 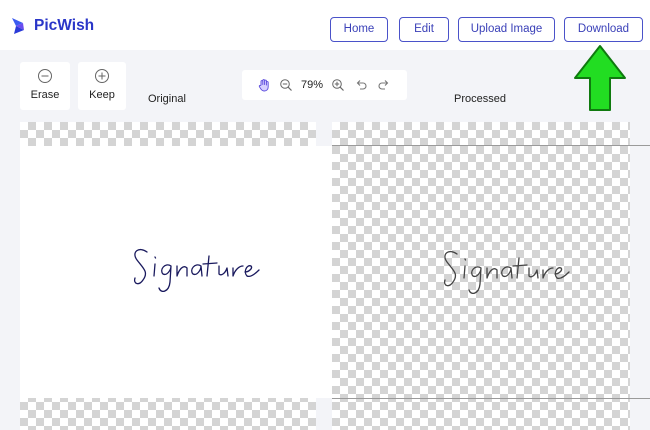 I want to click on crop-line-top, so click(x=491, y=145).